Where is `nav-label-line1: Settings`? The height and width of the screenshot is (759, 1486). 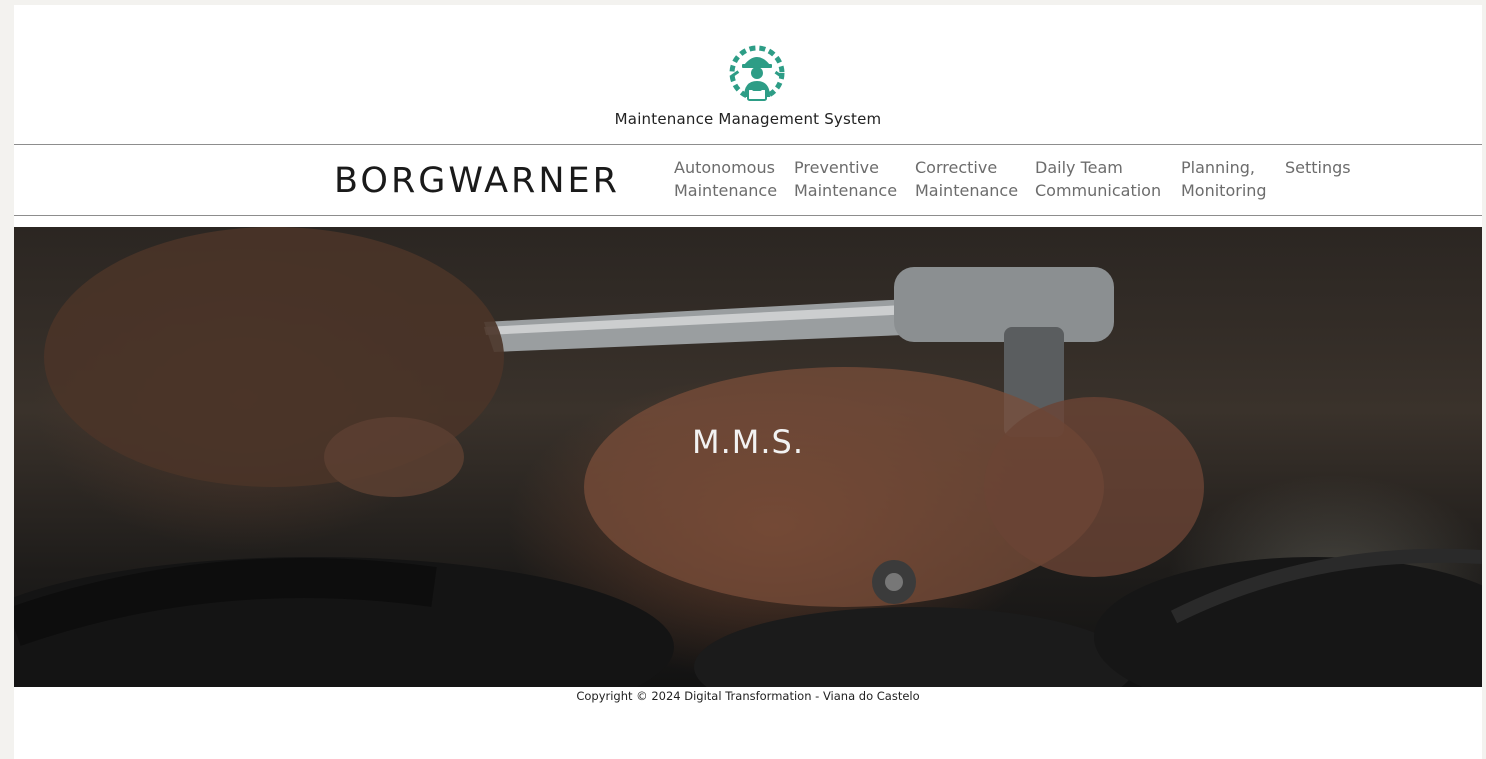
nav-label-line1: Settings is located at coordinates (1318, 167).